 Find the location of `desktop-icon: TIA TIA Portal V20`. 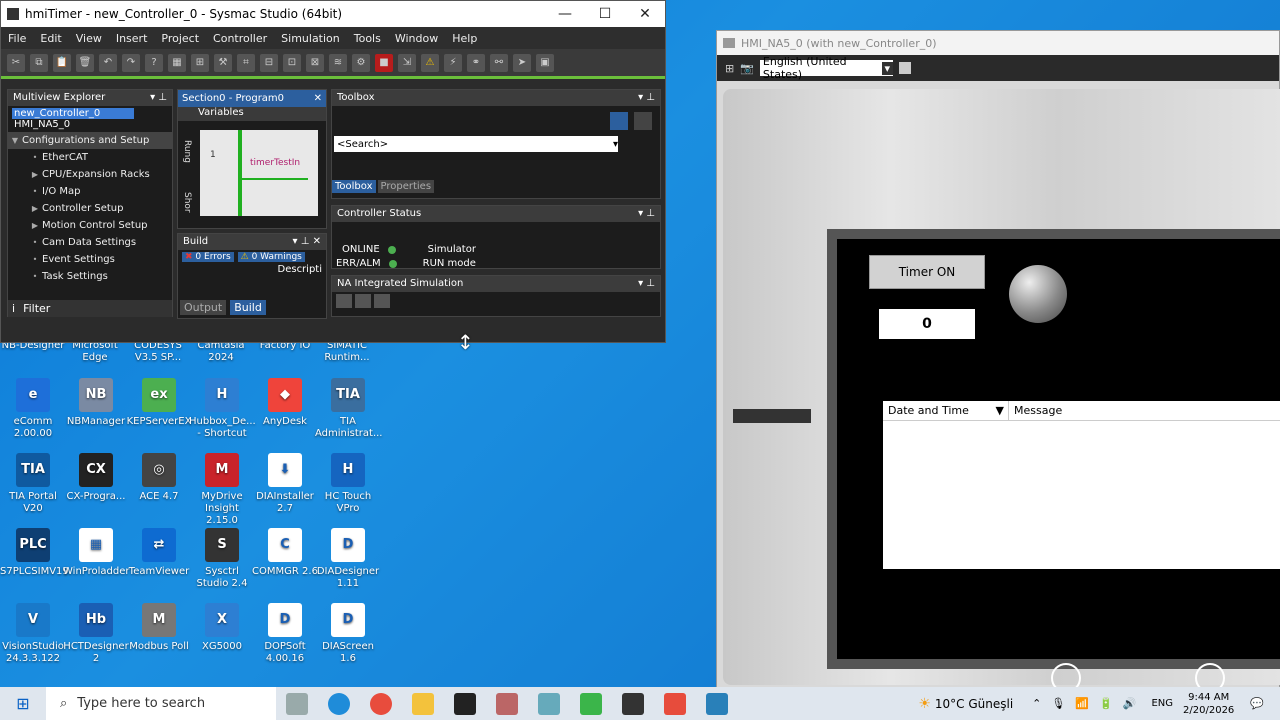

desktop-icon: TIA TIA Portal V20 is located at coordinates (33, 484).